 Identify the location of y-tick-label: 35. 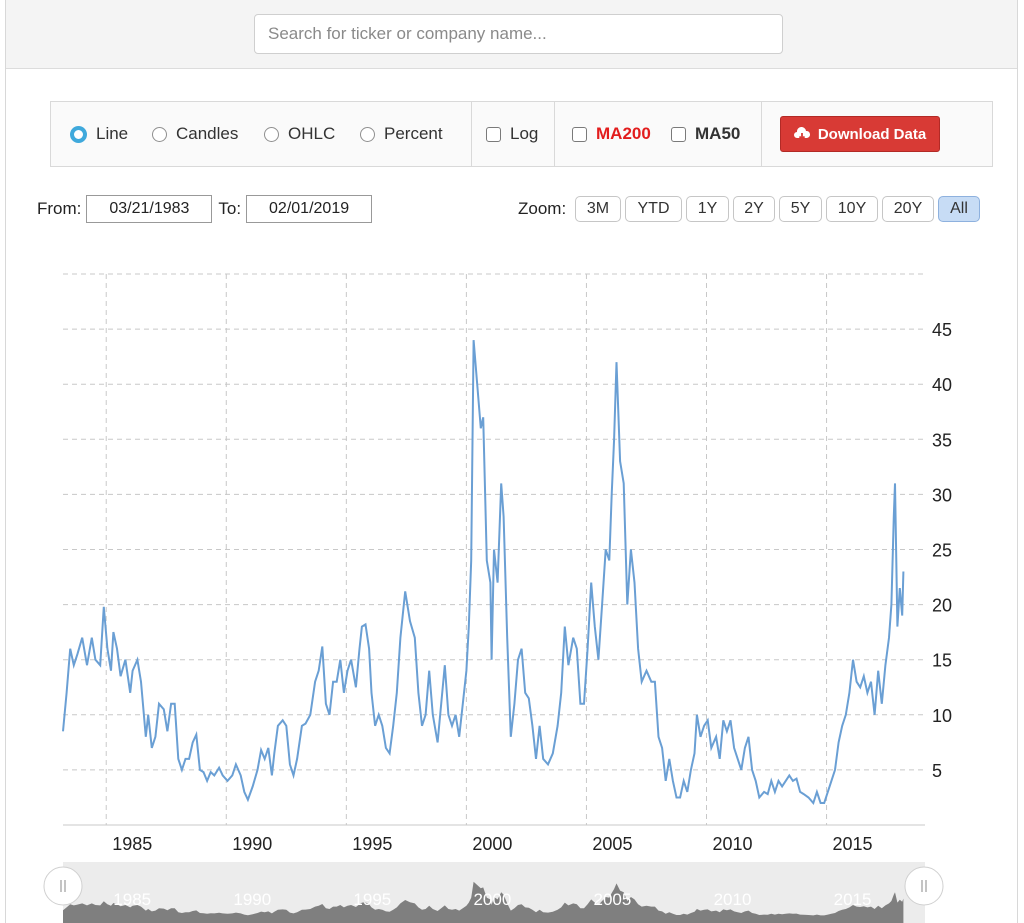
(942, 440).